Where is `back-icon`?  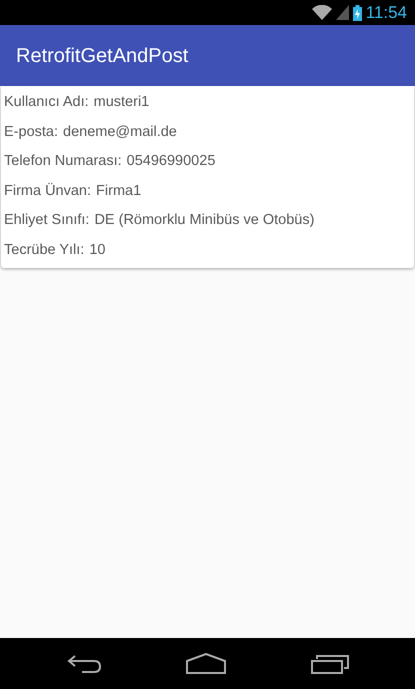
back-icon is located at coordinates (84, 664).